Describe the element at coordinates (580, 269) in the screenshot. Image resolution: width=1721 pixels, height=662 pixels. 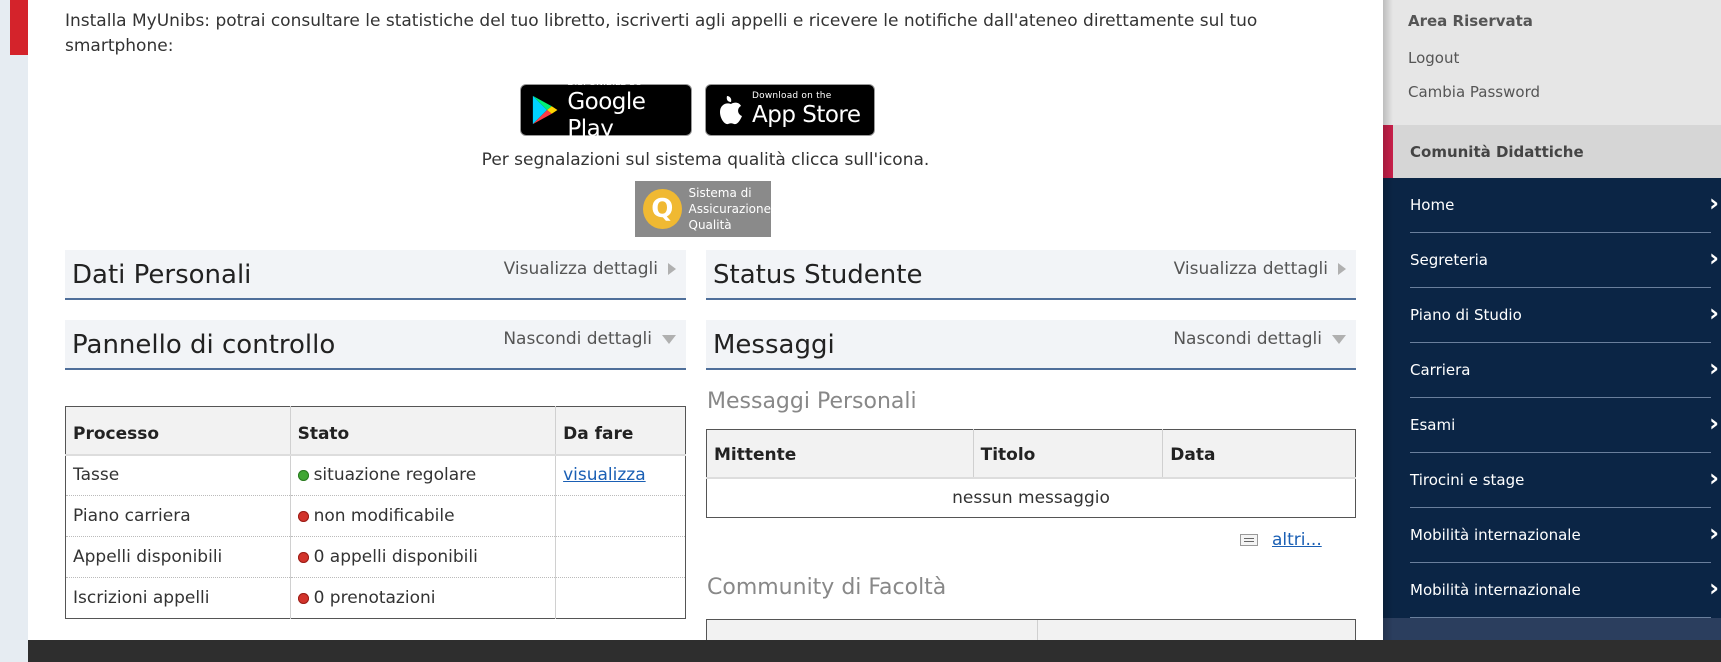
I see `dati-personali-toggle-label: Visualizza dettagli` at that location.